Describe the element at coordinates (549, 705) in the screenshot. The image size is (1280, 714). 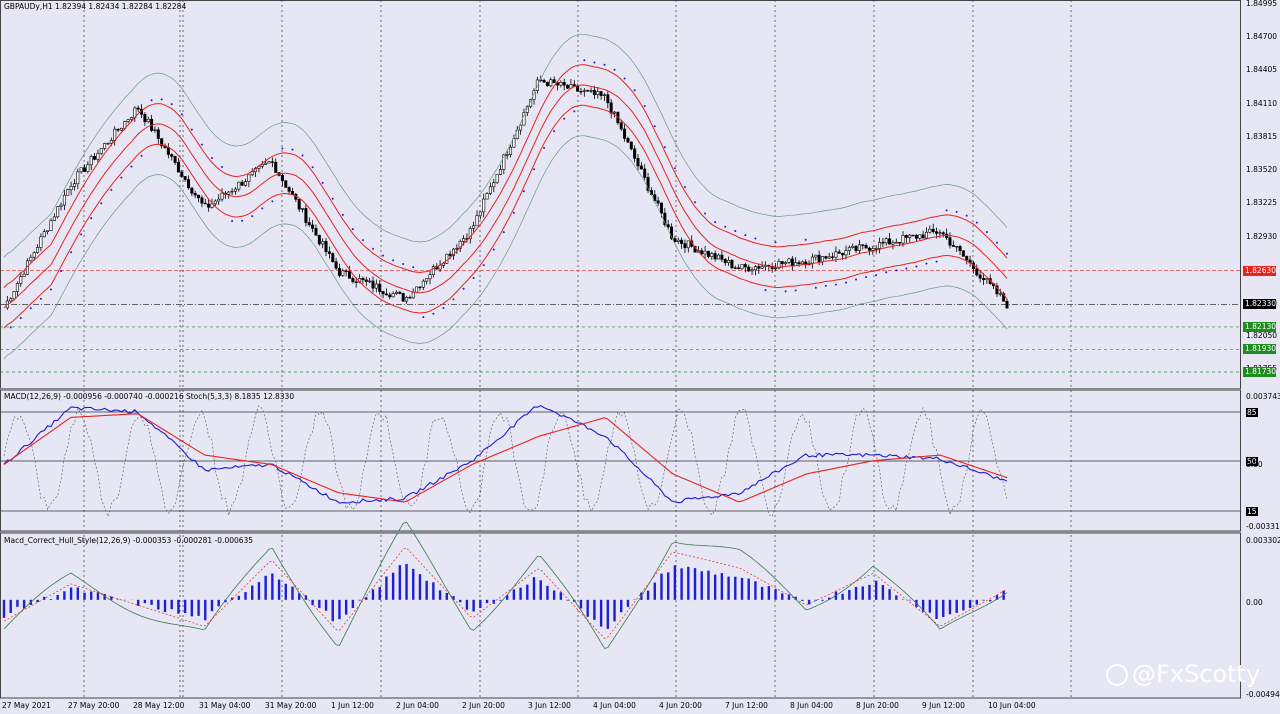
I see `time-tick: 3 Jun 12:00` at that location.